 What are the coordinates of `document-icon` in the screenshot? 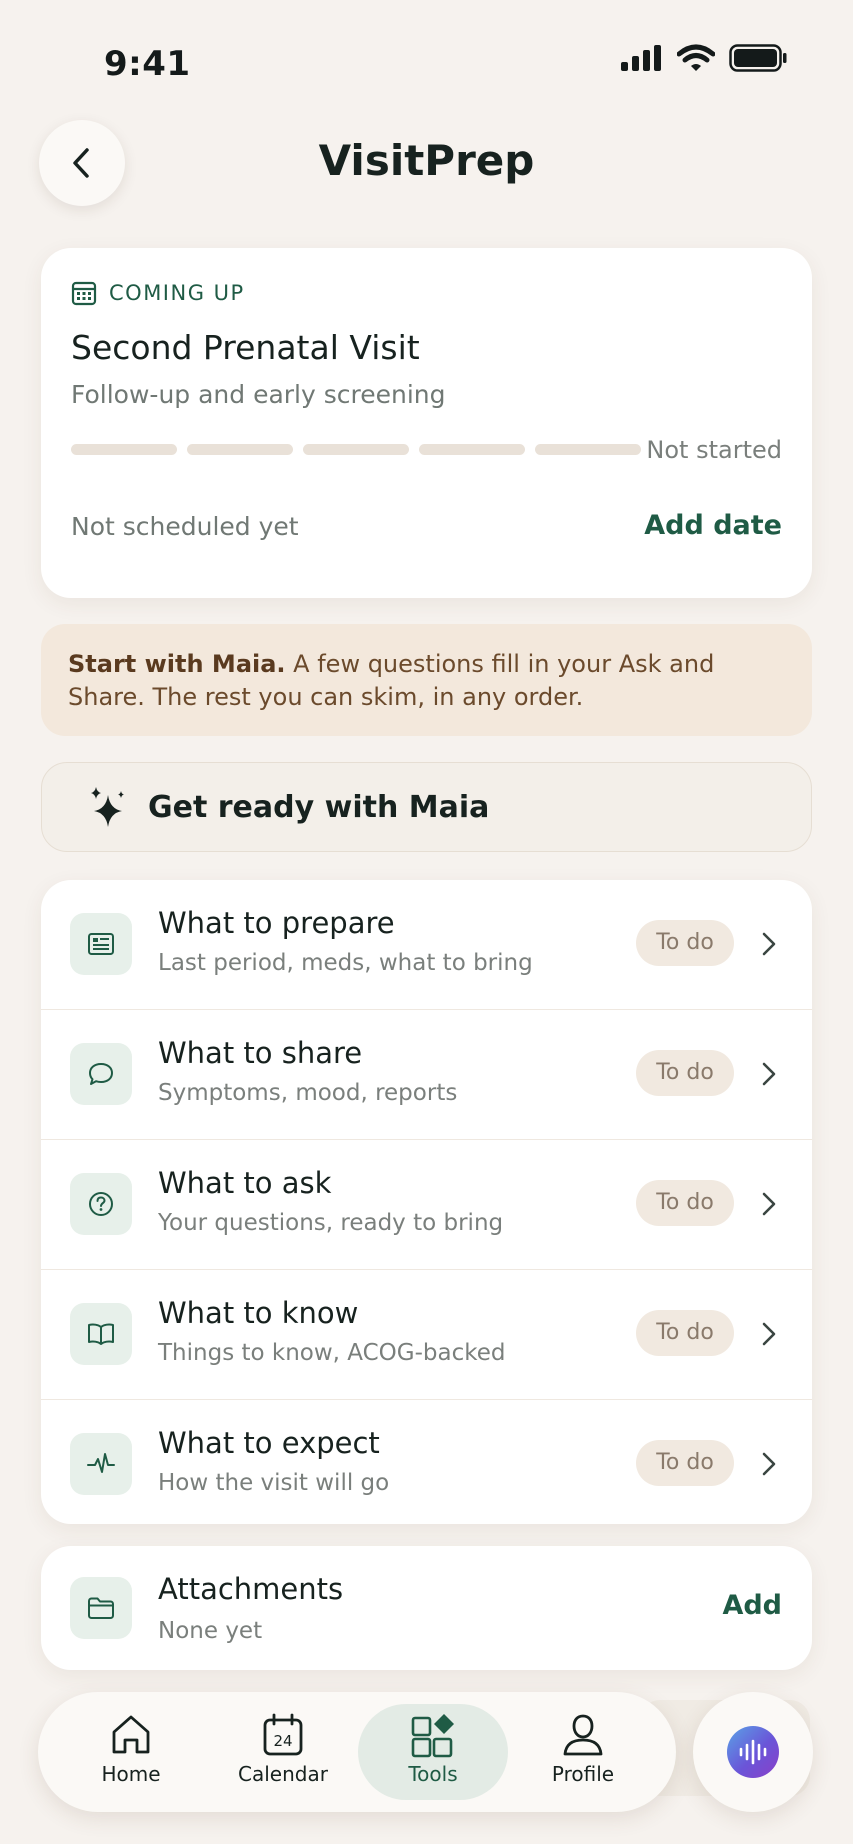 It's located at (101, 944).